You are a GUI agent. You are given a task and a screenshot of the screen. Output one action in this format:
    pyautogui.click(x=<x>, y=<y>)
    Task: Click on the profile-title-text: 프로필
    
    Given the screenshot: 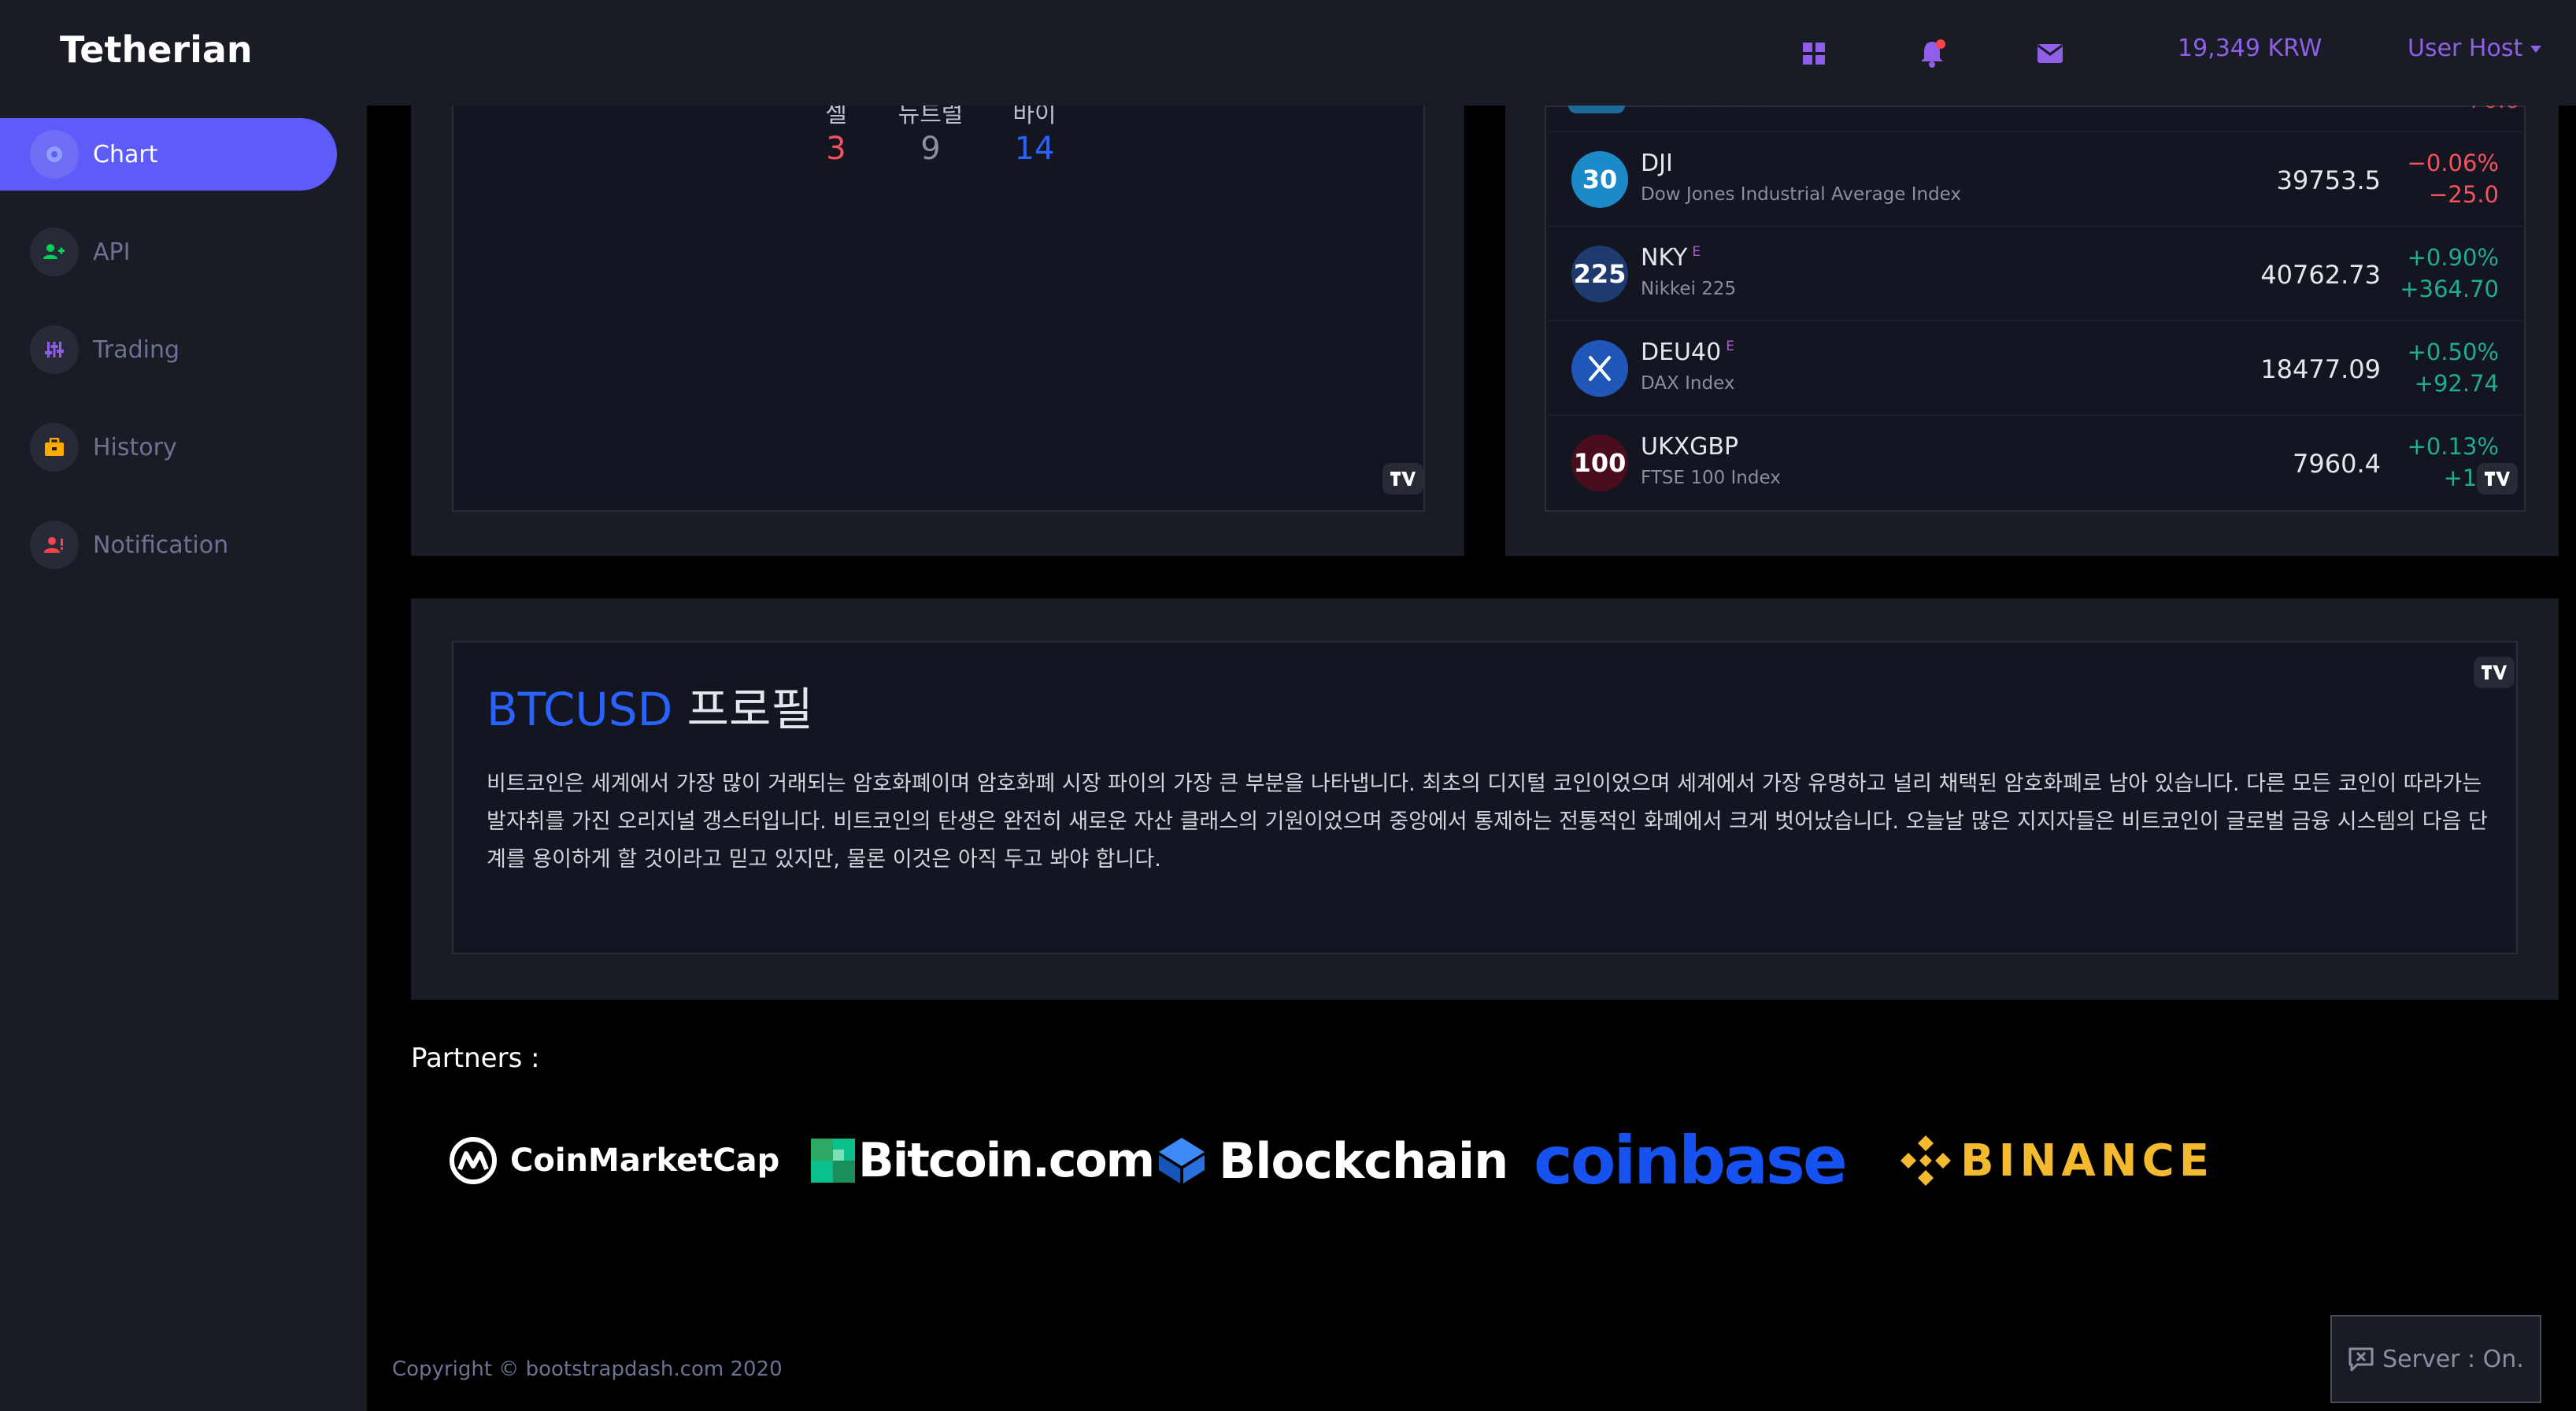 What is the action you would take?
    pyautogui.click(x=742, y=710)
    